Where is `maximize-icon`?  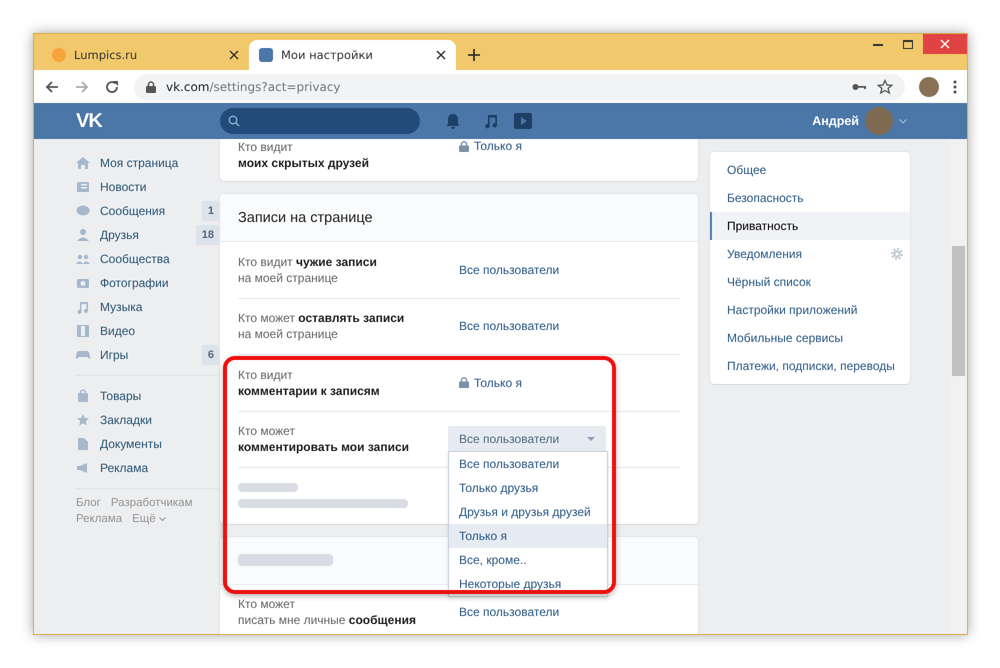
maximize-icon is located at coordinates (908, 44).